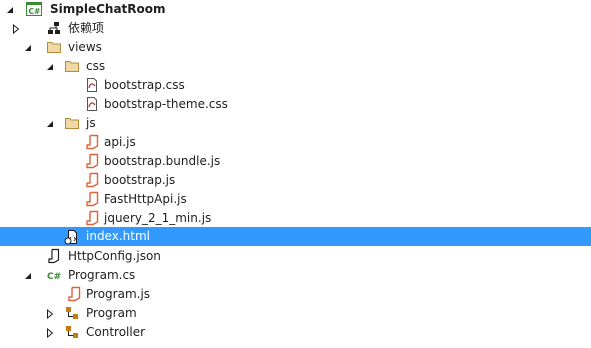 The image size is (591, 348). Describe the element at coordinates (158, 218) in the screenshot. I see `tree-item-label: jquery_2_1_min.js` at that location.